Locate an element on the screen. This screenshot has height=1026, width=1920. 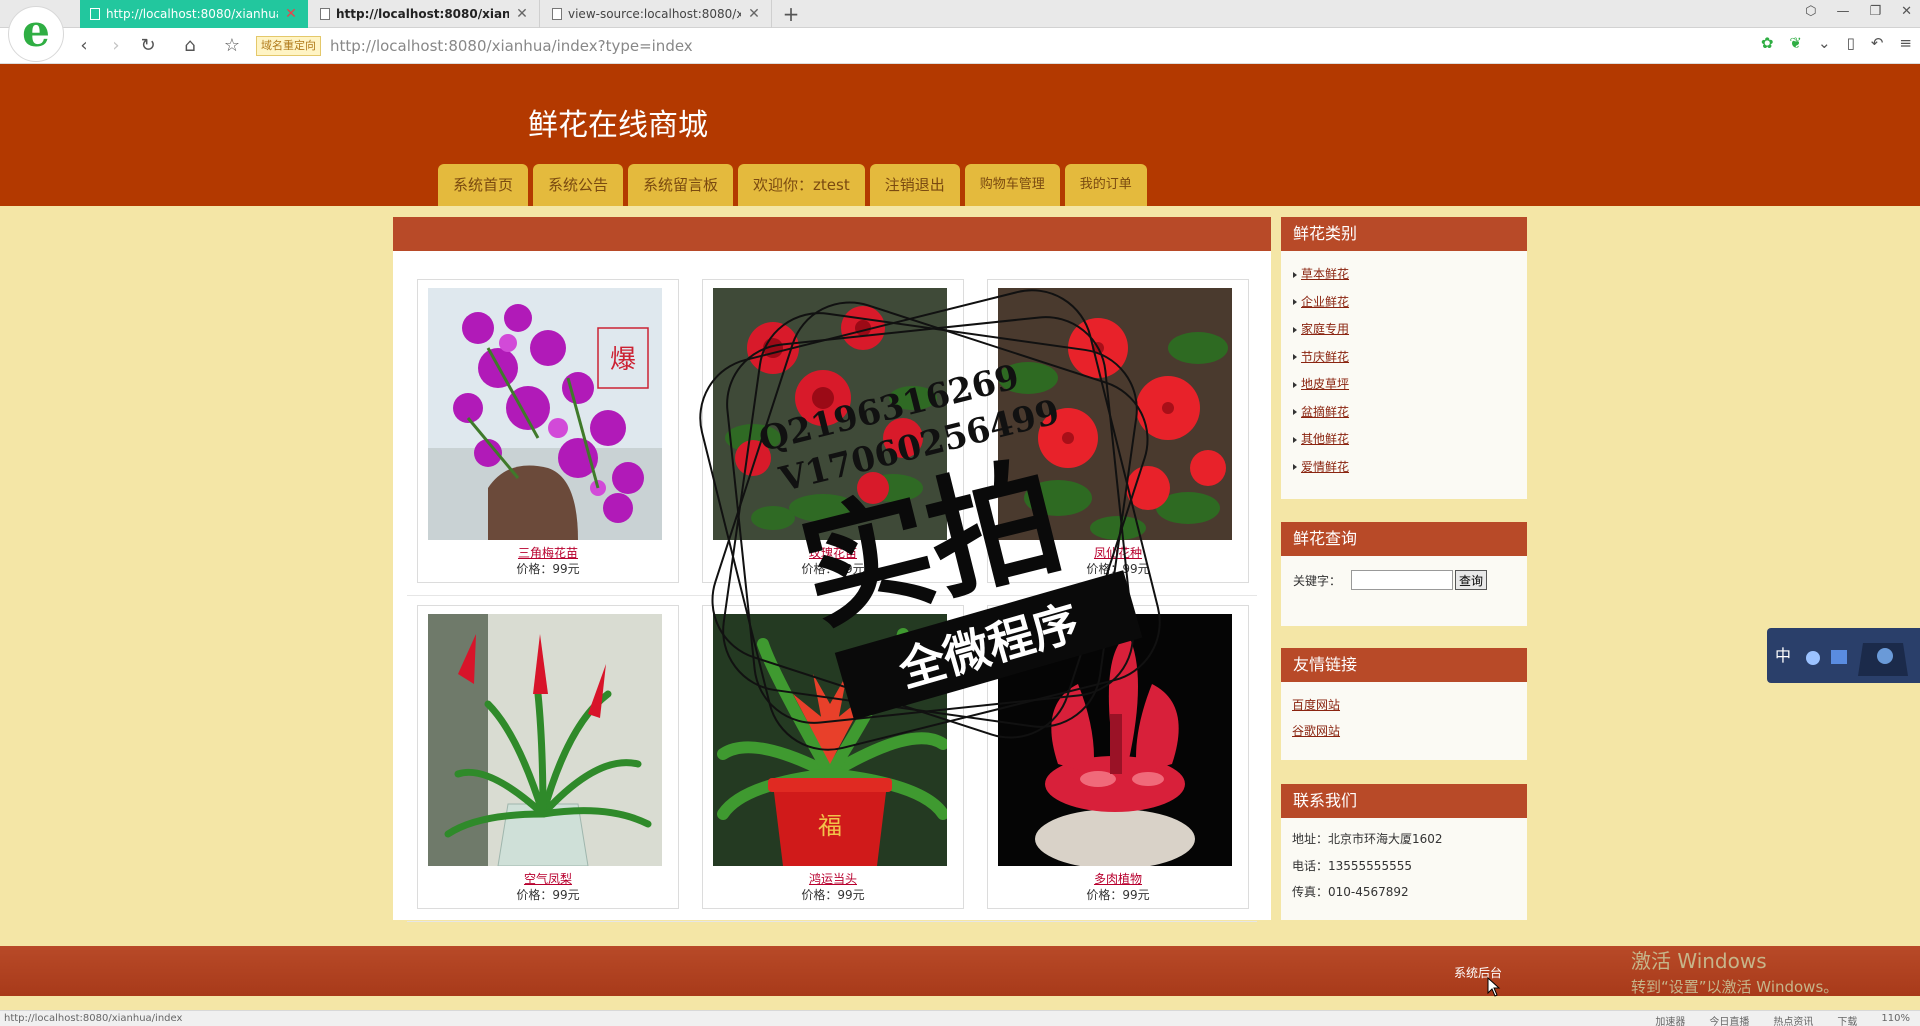
product-panel-header is located at coordinates (832, 234).